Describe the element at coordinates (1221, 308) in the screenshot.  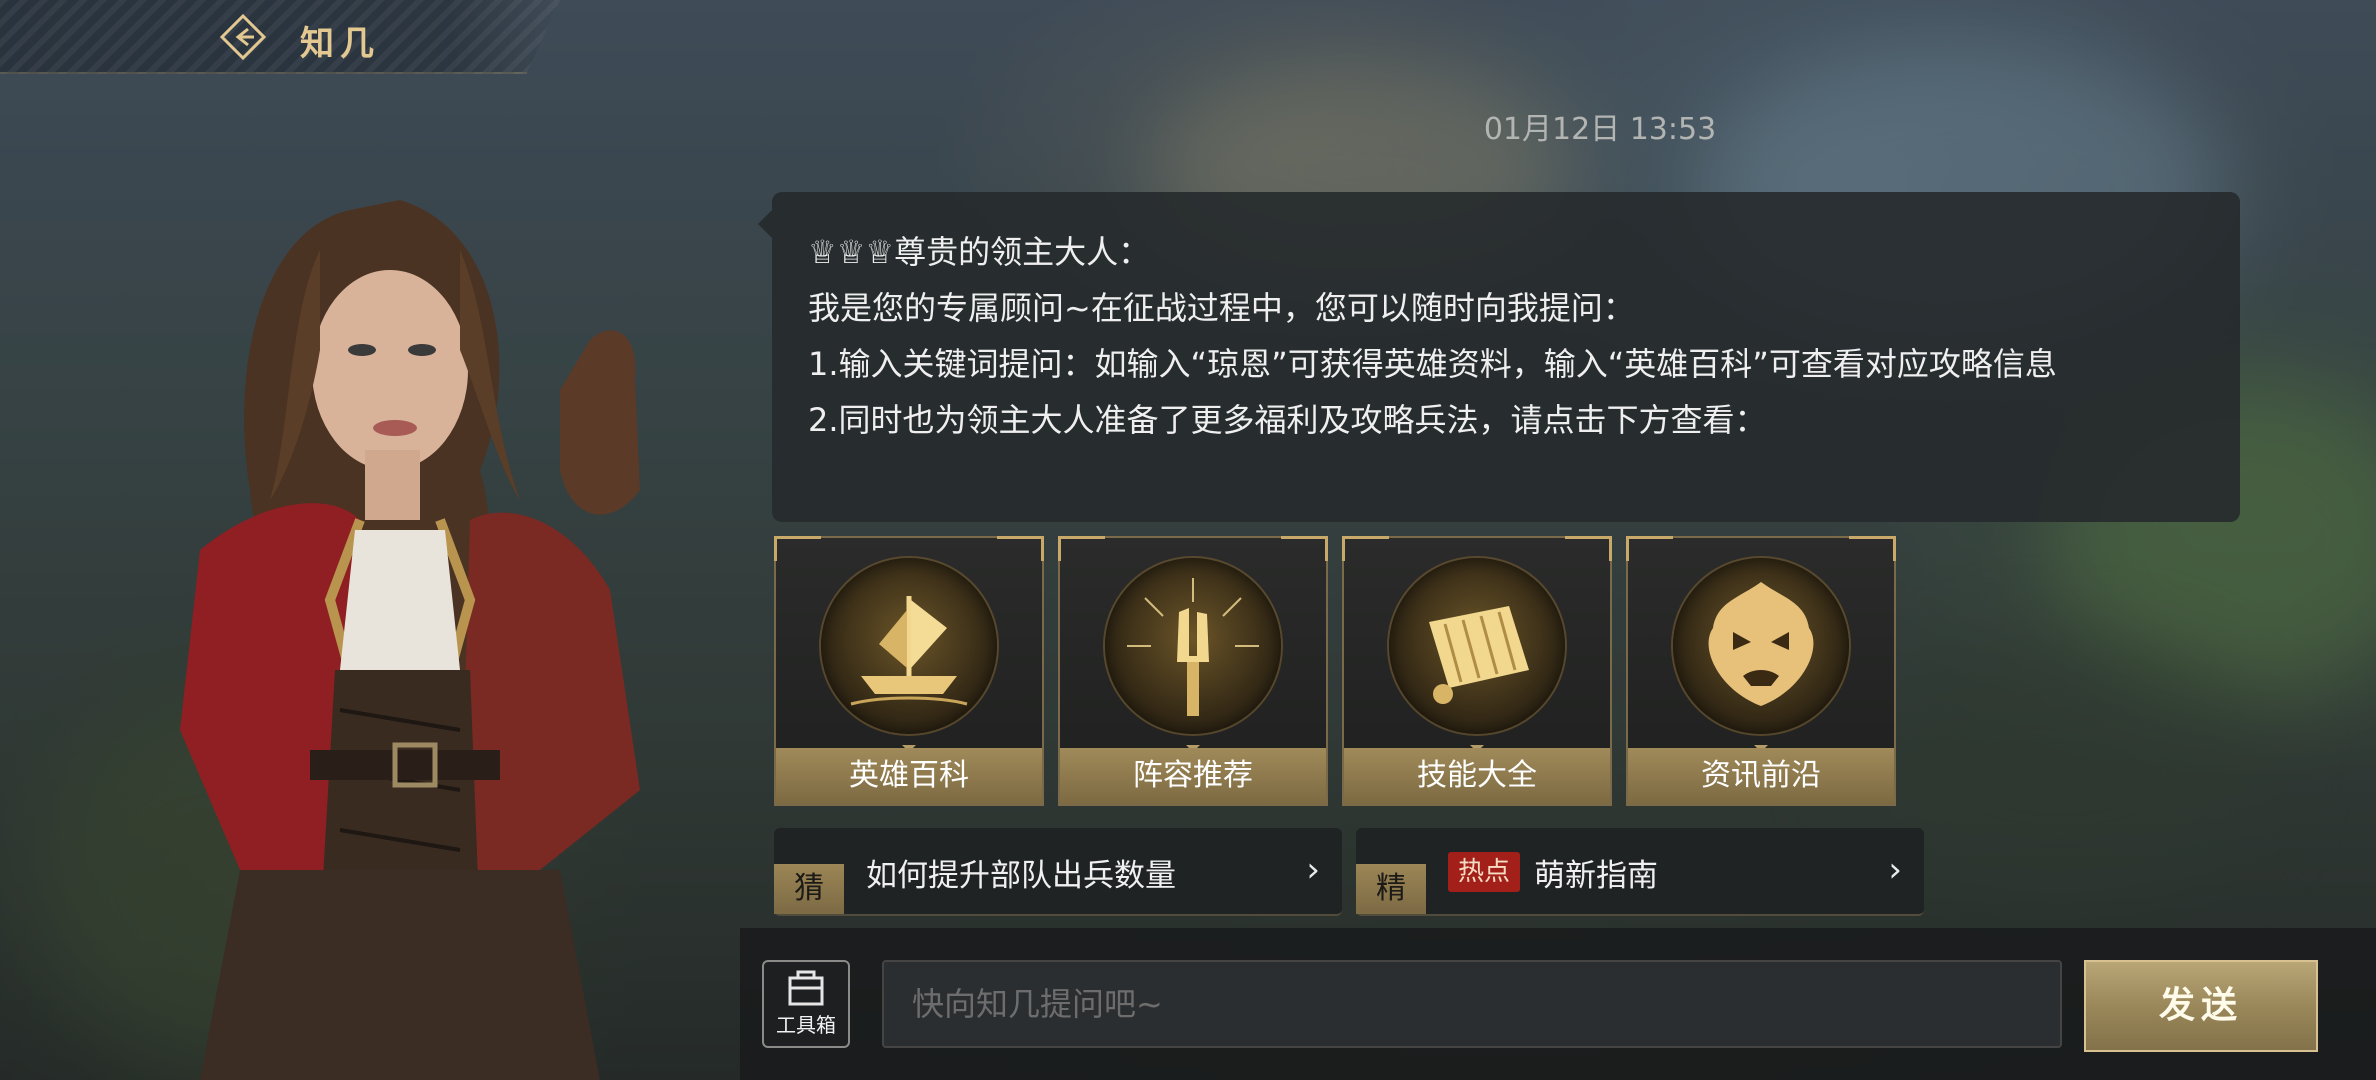
I see `message-line-intro: 我是您的专属顾问~在征战过程中，您可以随时向我提问：` at that location.